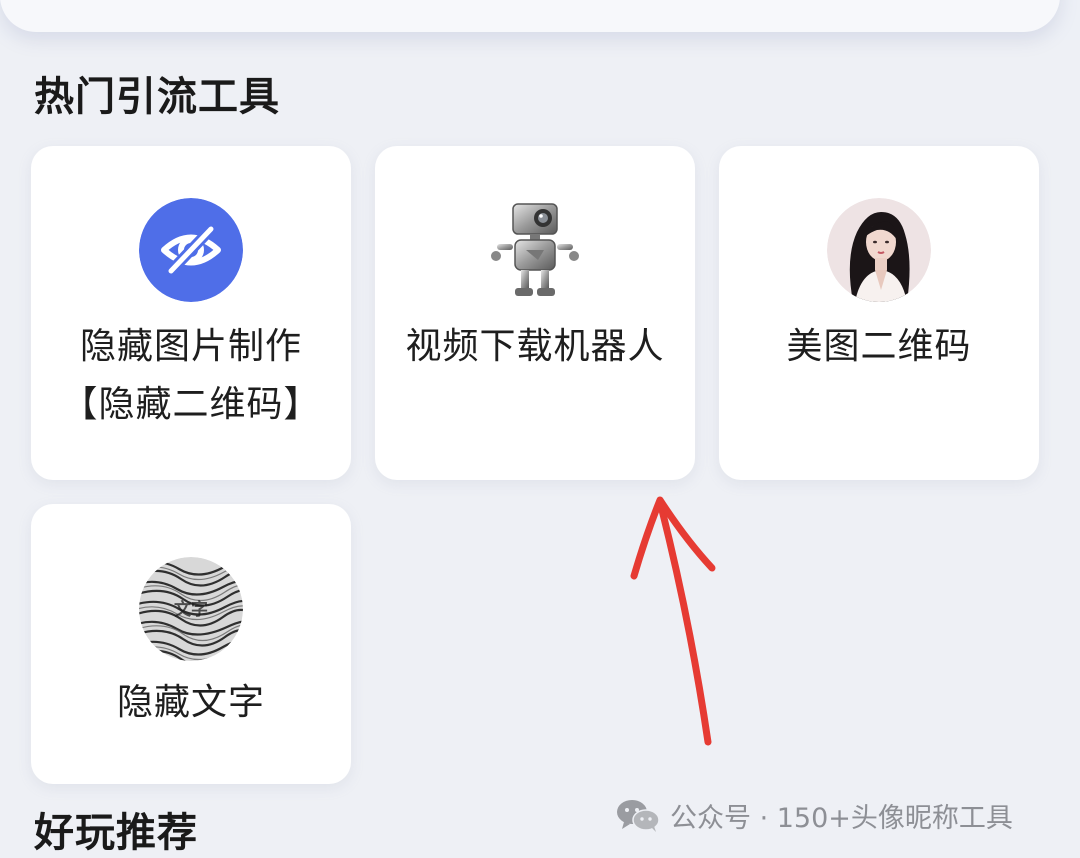 The height and width of the screenshot is (858, 1080). I want to click on tool-label-line: 【隐藏二维码】, so click(191, 404).